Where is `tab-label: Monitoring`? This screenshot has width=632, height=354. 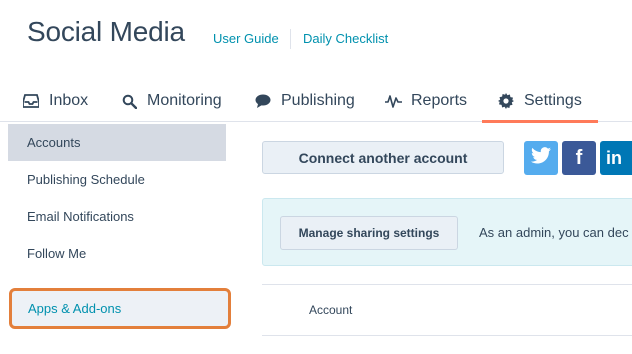
tab-label: Monitoring is located at coordinates (184, 100).